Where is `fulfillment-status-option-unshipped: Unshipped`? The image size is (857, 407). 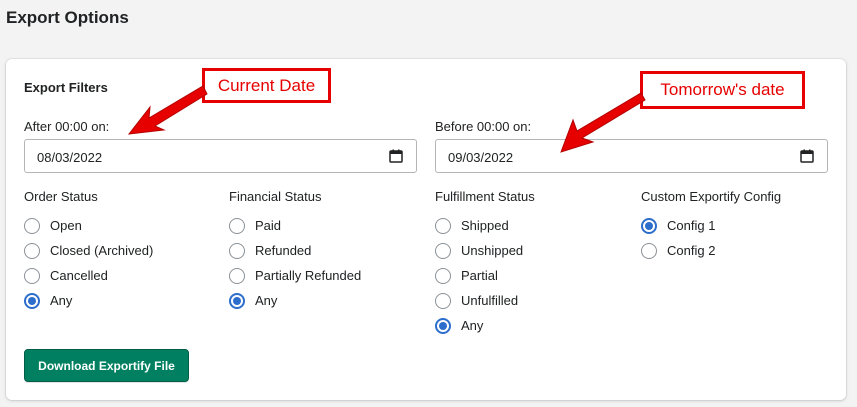 fulfillment-status-option-unshipped: Unshipped is located at coordinates (485, 250).